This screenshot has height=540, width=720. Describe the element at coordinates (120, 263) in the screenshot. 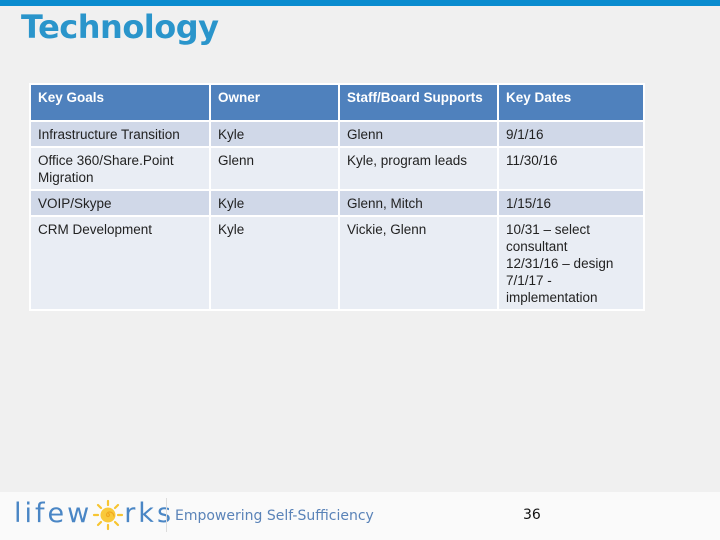

I see `cell-goal: CRM Development` at that location.